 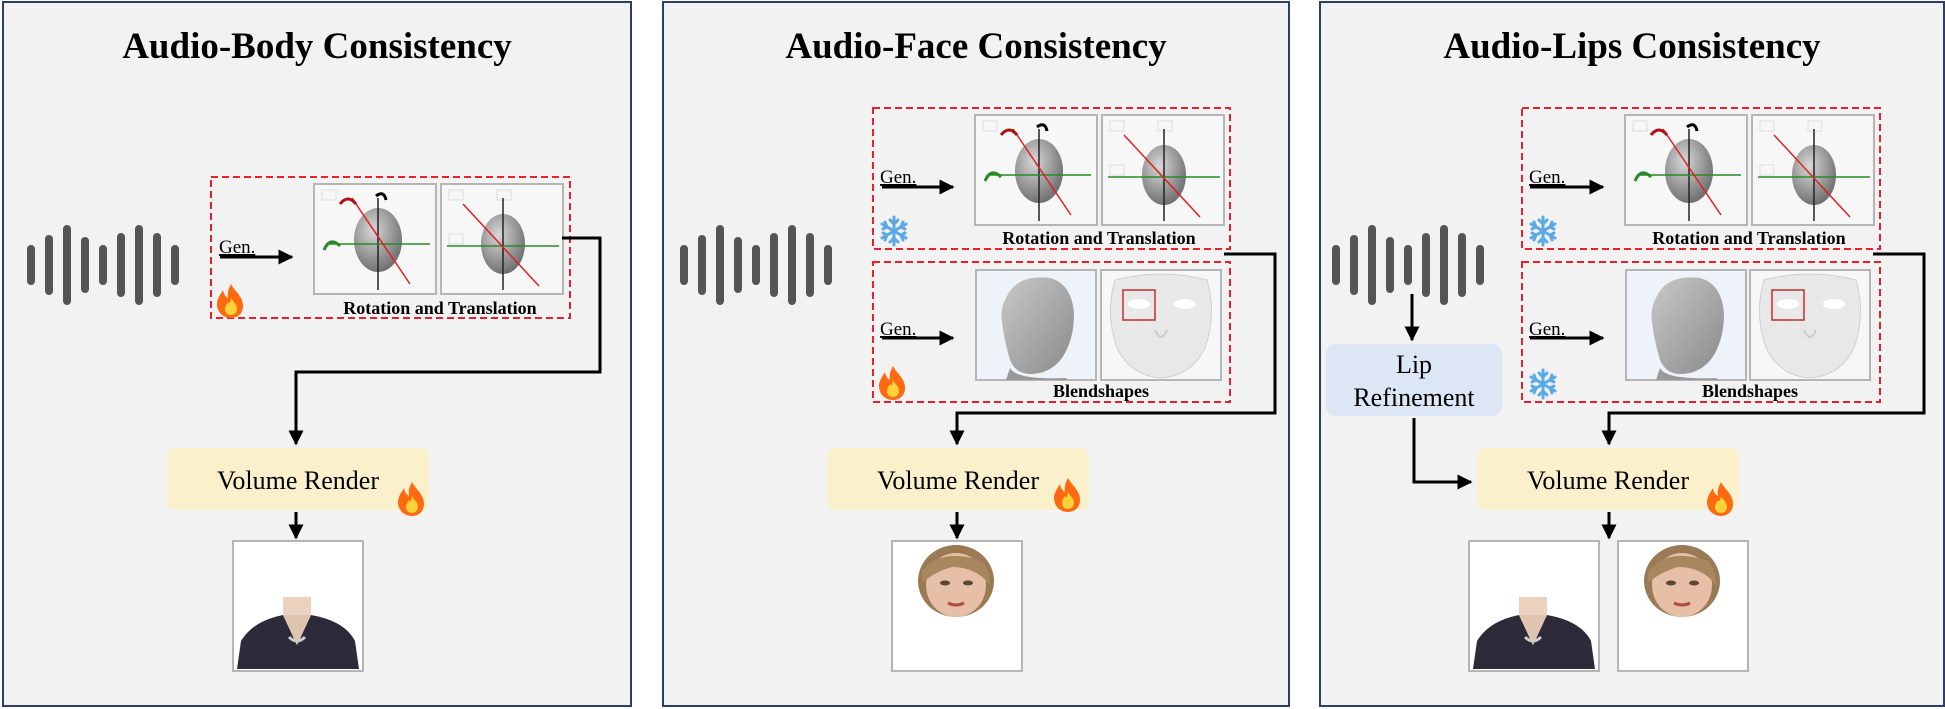 What do you see at coordinates (1414, 397) in the screenshot?
I see `lip-refinement-label-line2: Refinement` at bounding box center [1414, 397].